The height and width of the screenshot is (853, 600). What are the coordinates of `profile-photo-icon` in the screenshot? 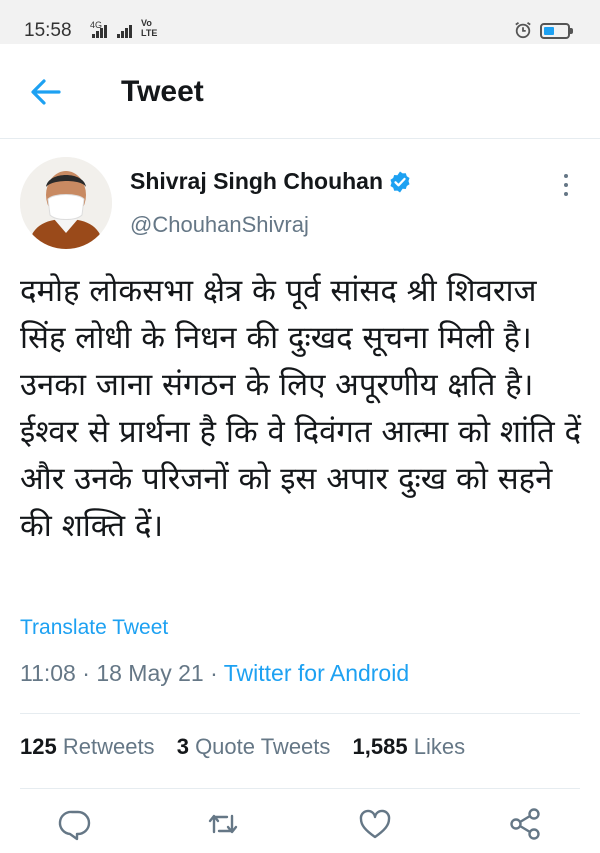 It's located at (66, 203).